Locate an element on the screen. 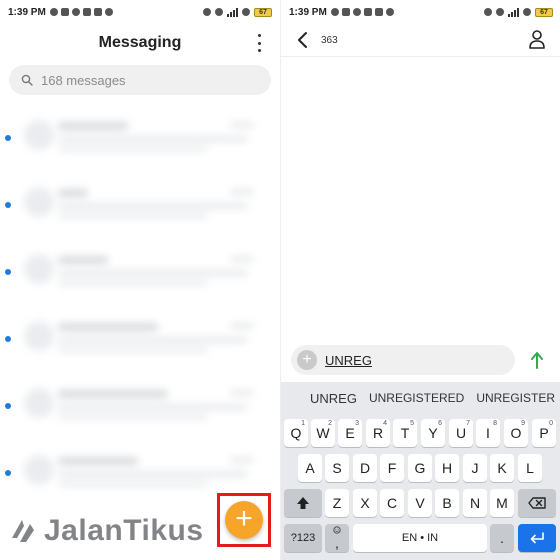 The image size is (560, 560). backspace-key is located at coordinates (537, 503).